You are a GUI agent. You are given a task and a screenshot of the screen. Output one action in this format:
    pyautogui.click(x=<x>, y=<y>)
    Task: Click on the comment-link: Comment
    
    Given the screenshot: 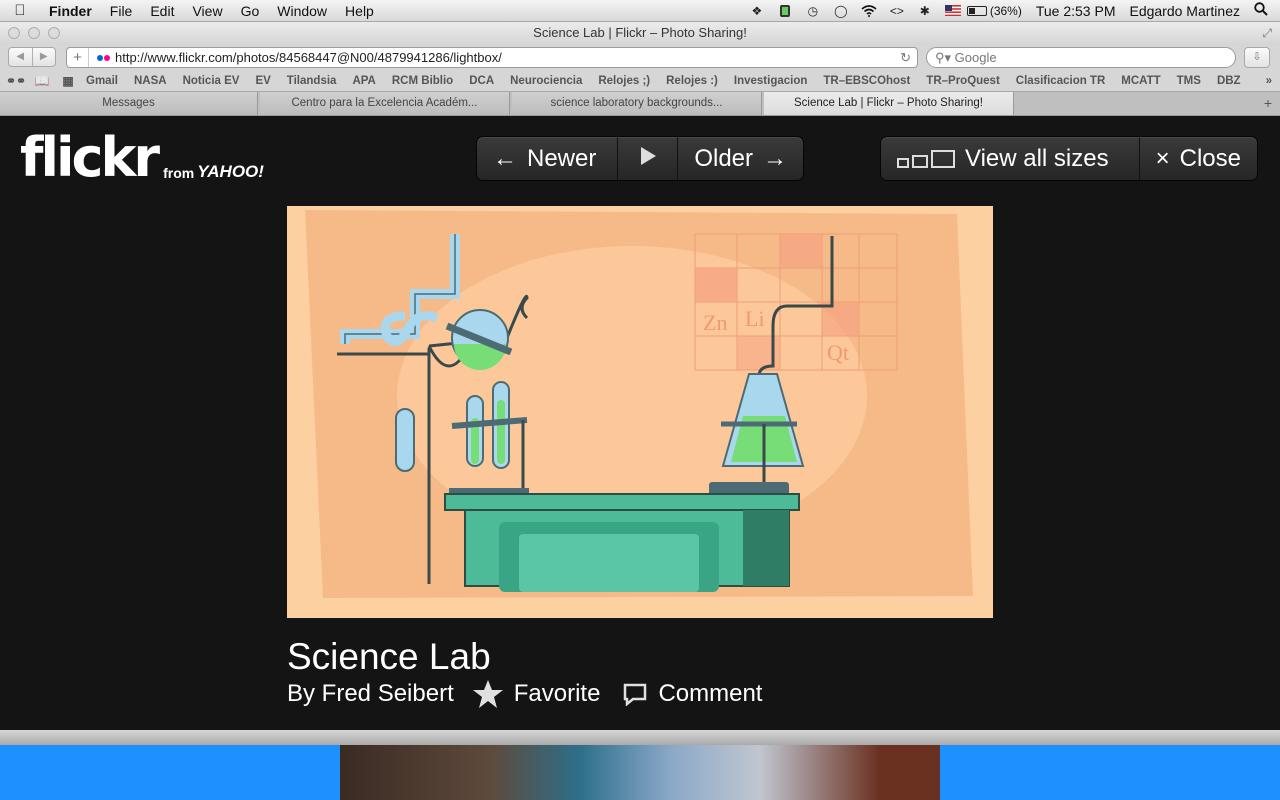 What is the action you would take?
    pyautogui.click(x=710, y=694)
    